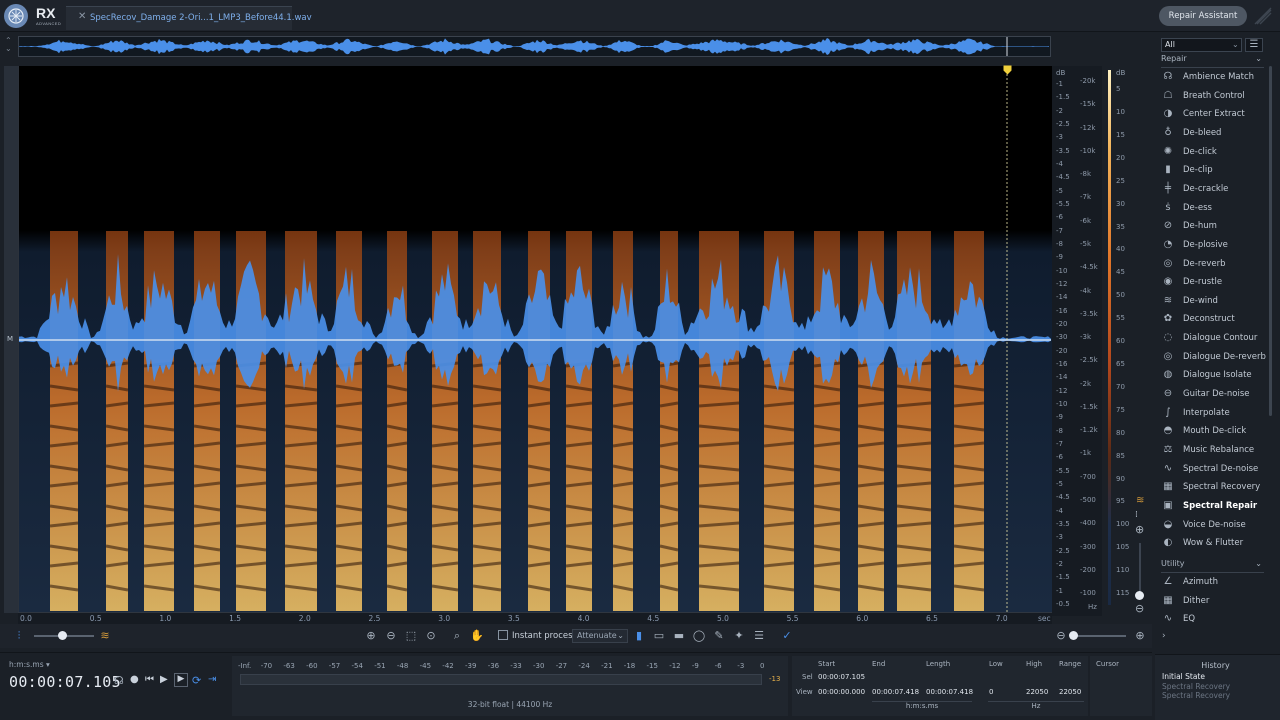 The image size is (1280, 720). Describe the element at coordinates (1213, 114) in the screenshot. I see `module-item: ◑ Center Extract` at that location.